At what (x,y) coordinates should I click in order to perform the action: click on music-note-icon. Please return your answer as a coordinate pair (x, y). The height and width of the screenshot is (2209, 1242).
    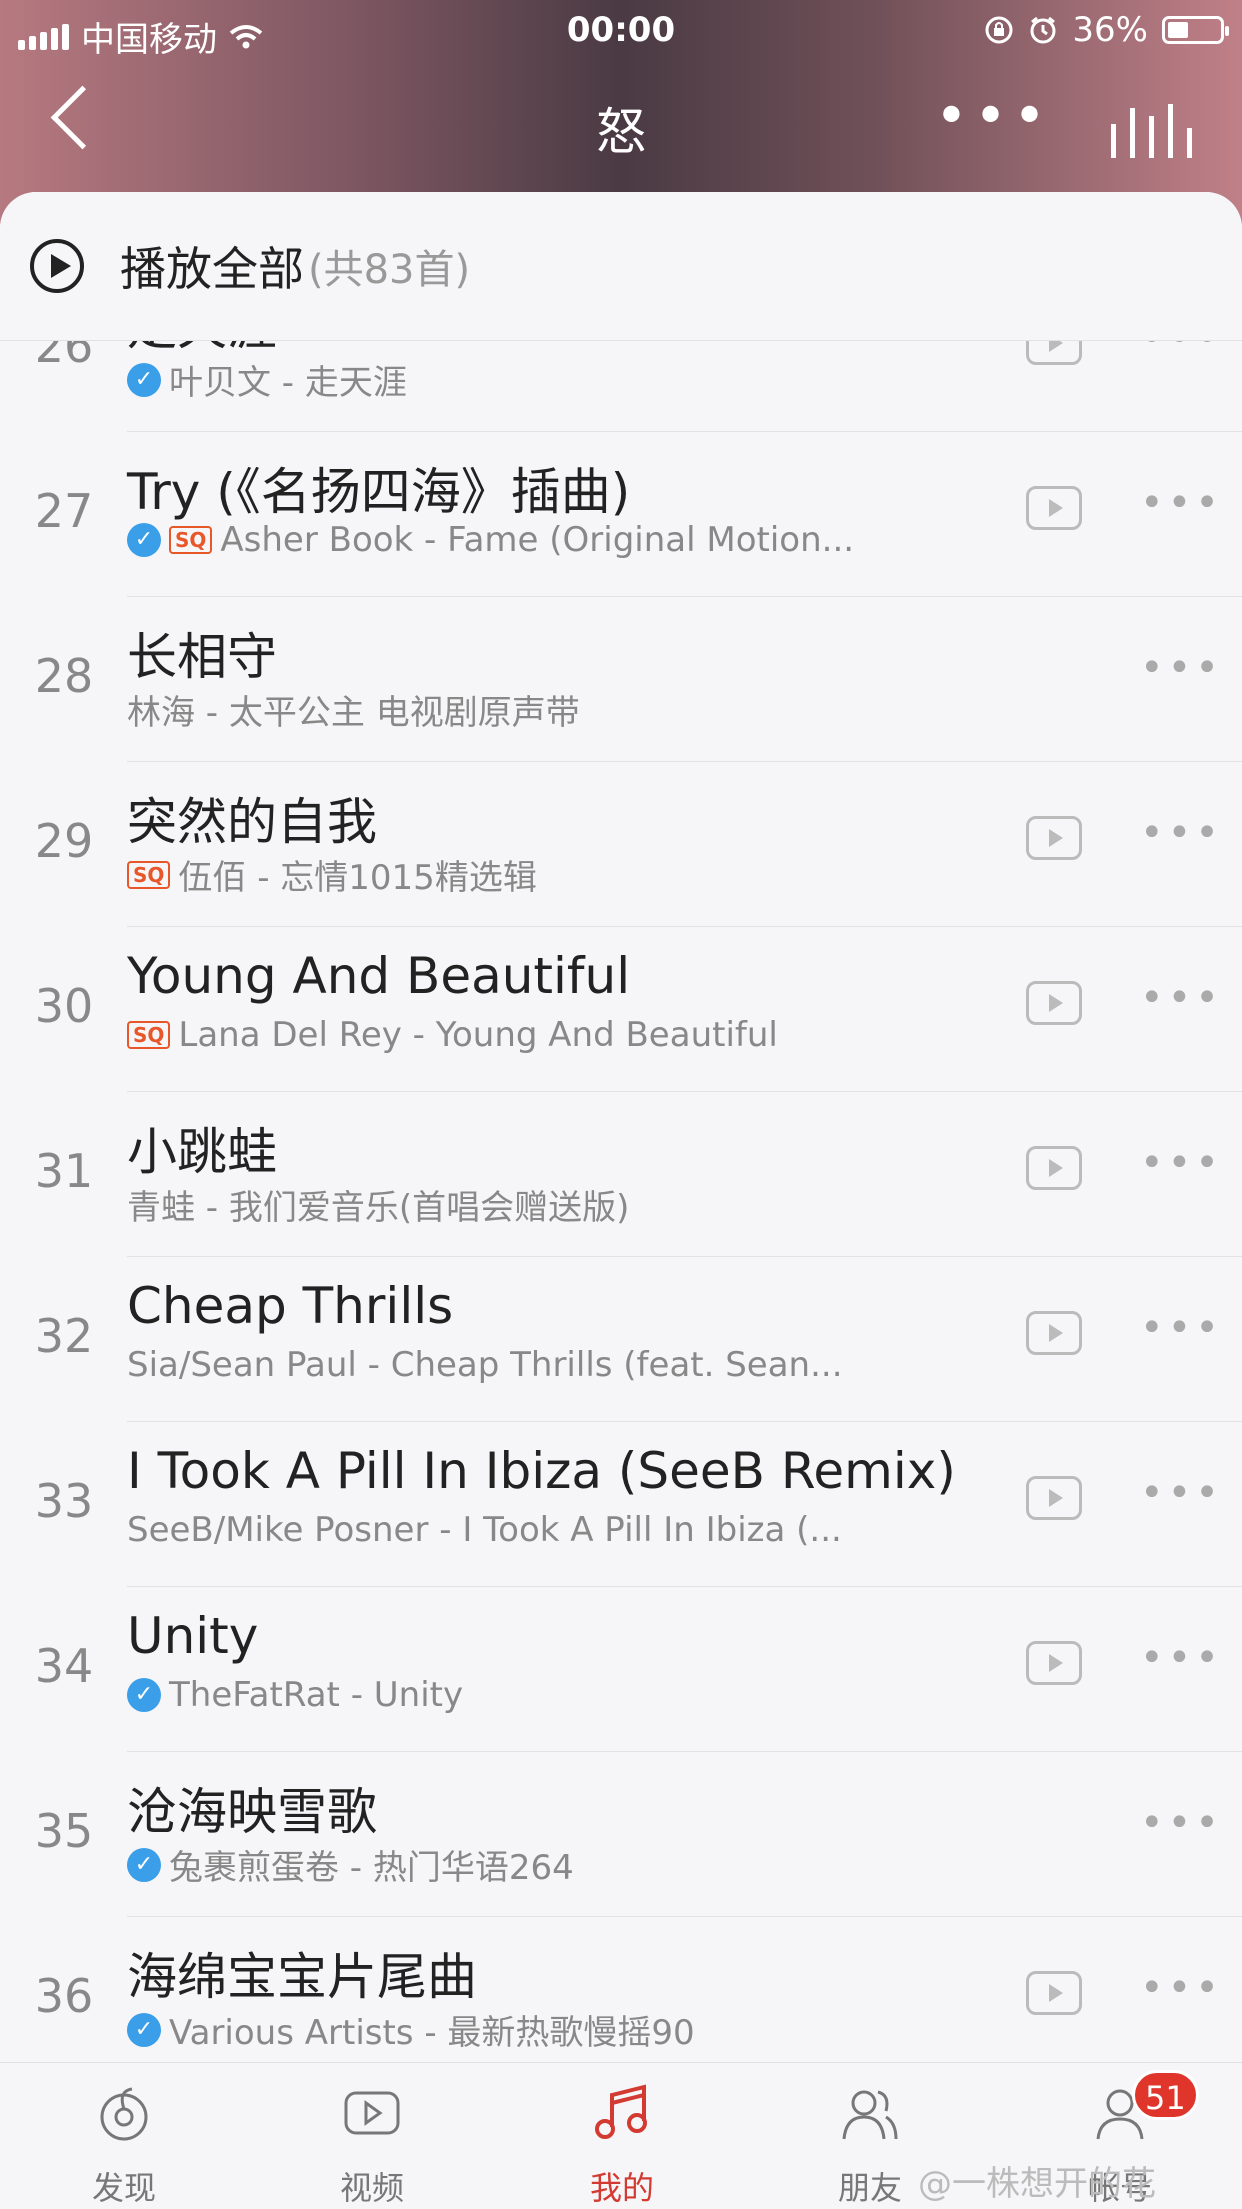
    Looking at the image, I should click on (622, 2113).